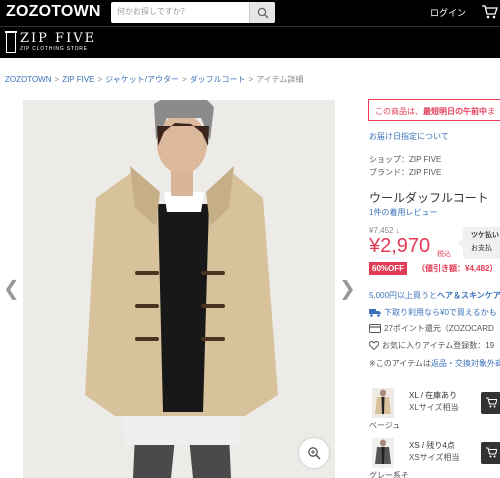 The width and height of the screenshot is (500, 478). I want to click on tooltip-text: お支払, so click(481, 248).